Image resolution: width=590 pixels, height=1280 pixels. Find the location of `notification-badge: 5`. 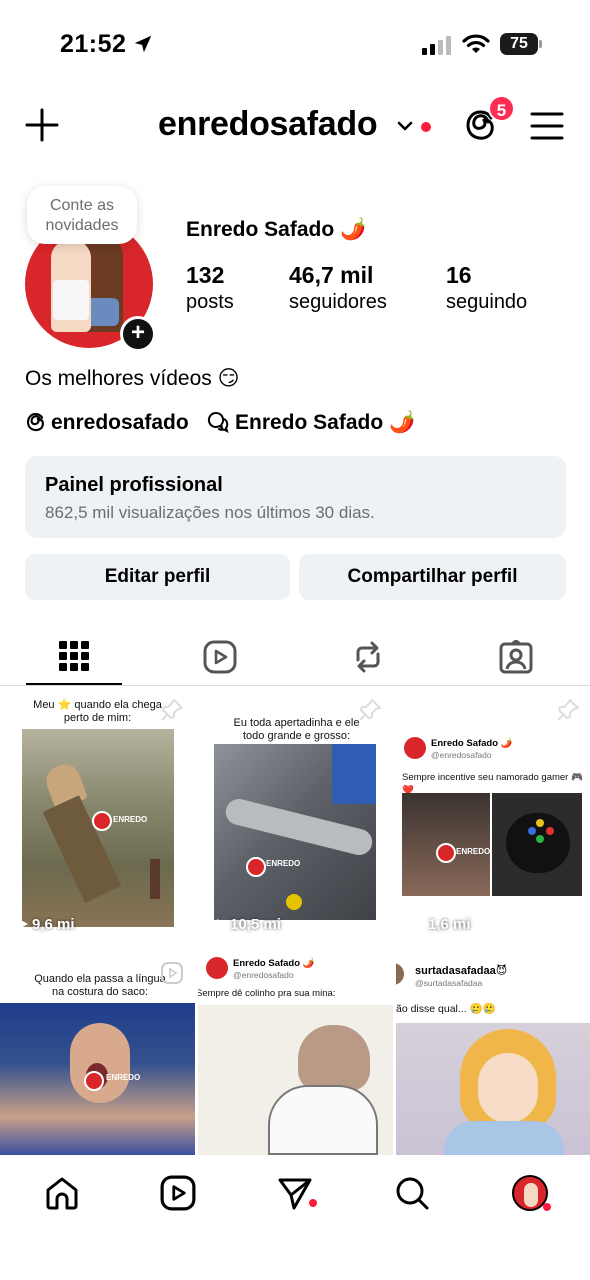

notification-badge: 5 is located at coordinates (501, 108).